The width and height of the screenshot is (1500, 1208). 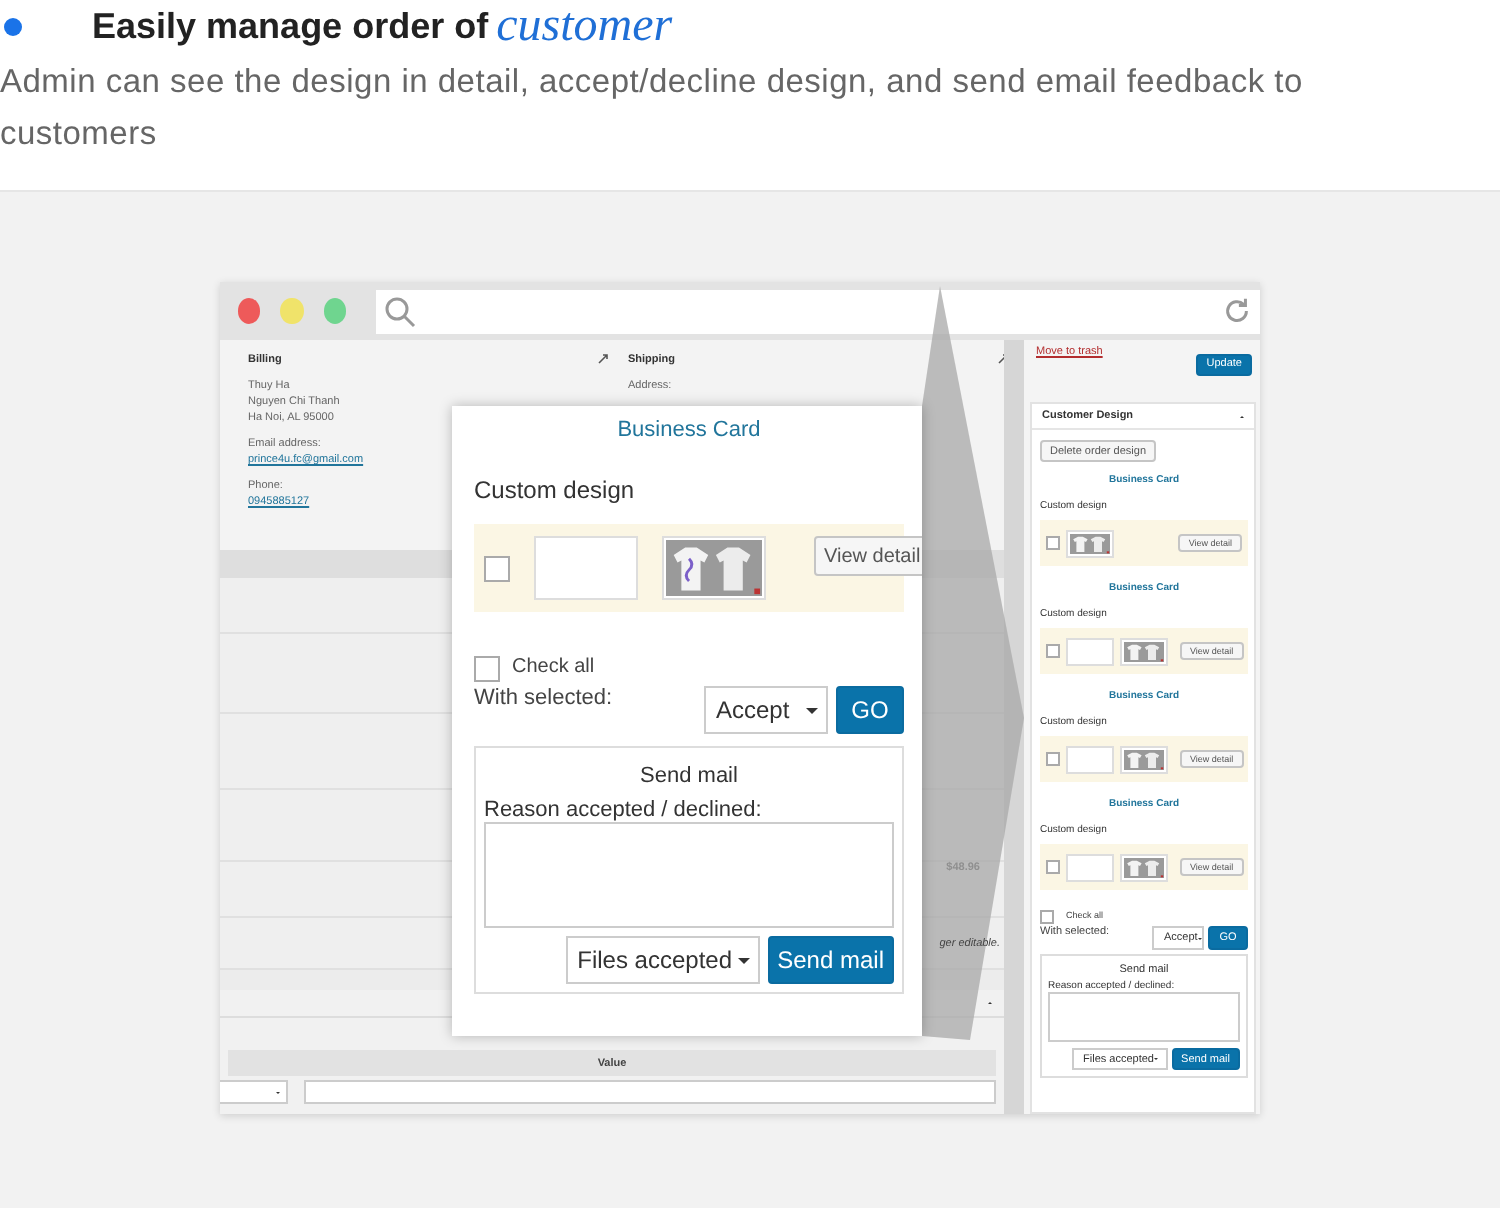 I want to click on check-all-label: Check all, so click(x=553, y=667).